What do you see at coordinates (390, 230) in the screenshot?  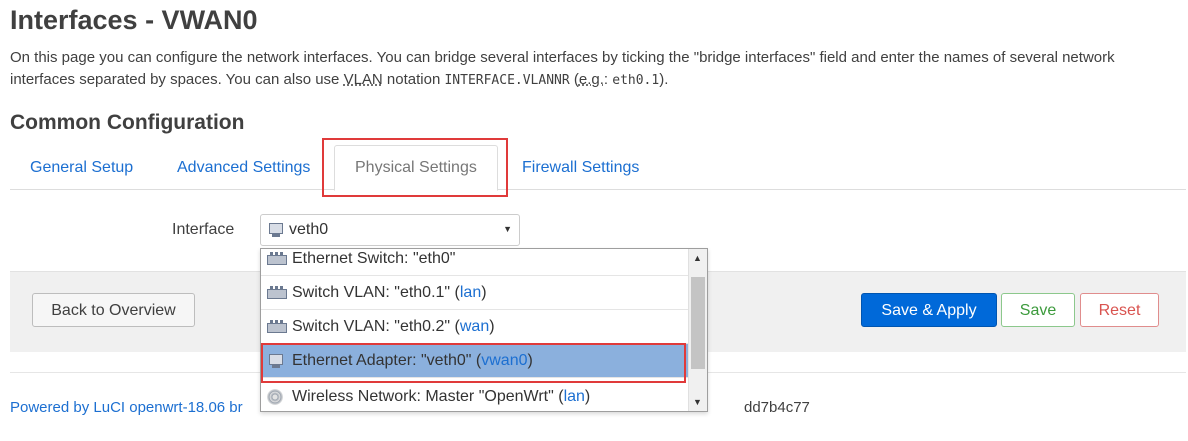 I see `interface-select: veth0 ▼` at bounding box center [390, 230].